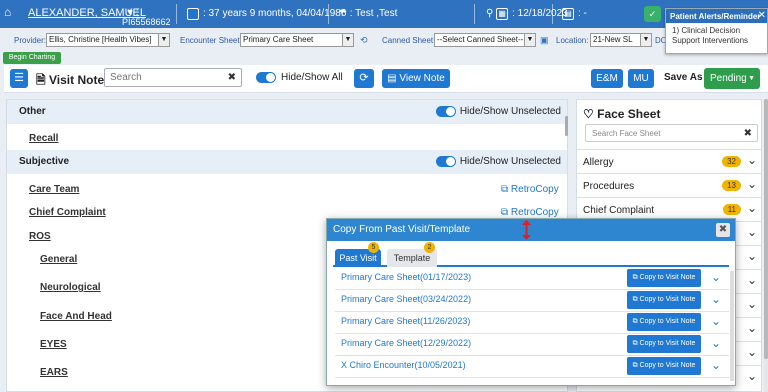 The width and height of the screenshot is (768, 392). What do you see at coordinates (193, 14) in the screenshot?
I see `person-icon: 👤` at bounding box center [193, 14].